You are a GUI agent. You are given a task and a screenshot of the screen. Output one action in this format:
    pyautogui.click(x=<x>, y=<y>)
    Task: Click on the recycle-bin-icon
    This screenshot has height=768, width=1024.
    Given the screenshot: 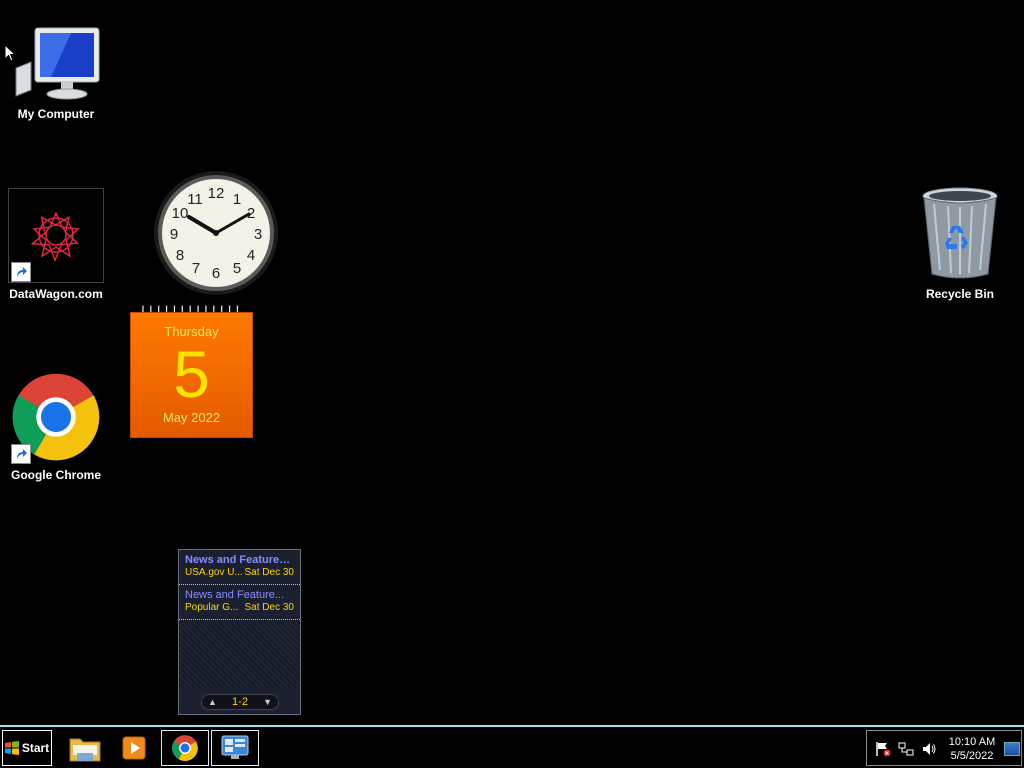 What is the action you would take?
    pyautogui.click(x=960, y=233)
    